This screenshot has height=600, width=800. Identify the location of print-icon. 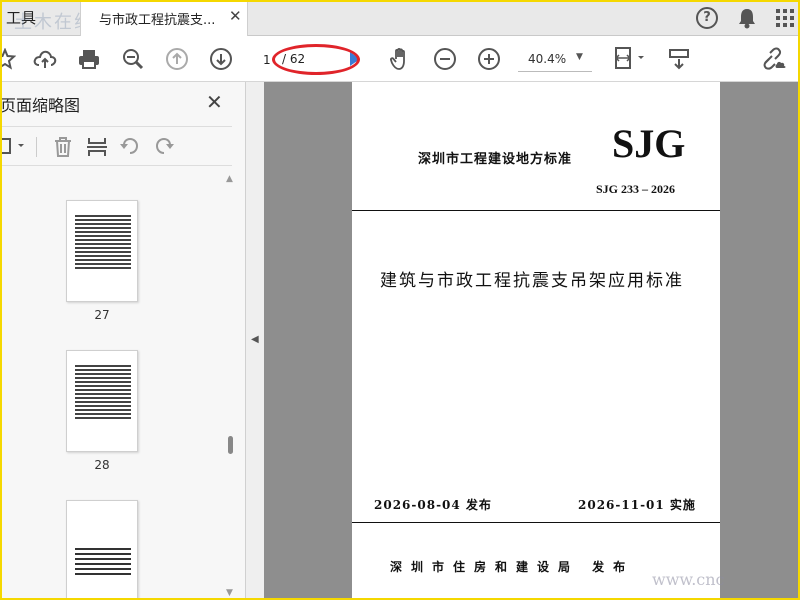
(89, 59).